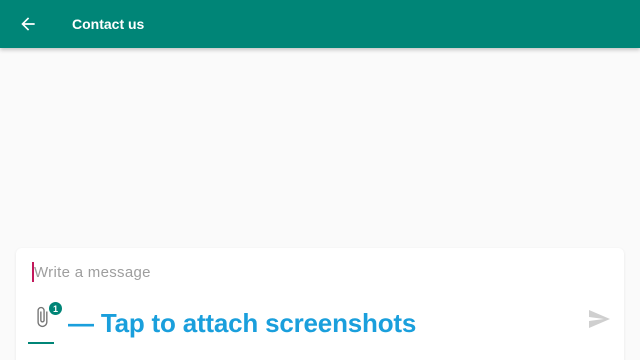 The height and width of the screenshot is (360, 640). Describe the element at coordinates (33, 272) in the screenshot. I see `text-cursor` at that location.